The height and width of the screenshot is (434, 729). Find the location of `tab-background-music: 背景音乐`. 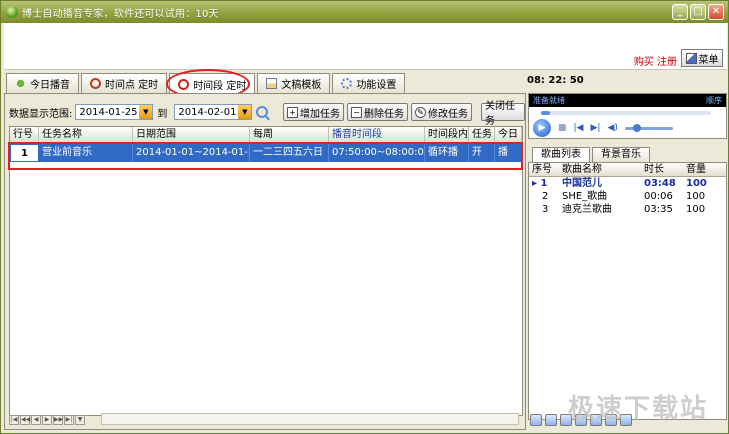

tab-background-music: 背景音乐 is located at coordinates (621, 154).